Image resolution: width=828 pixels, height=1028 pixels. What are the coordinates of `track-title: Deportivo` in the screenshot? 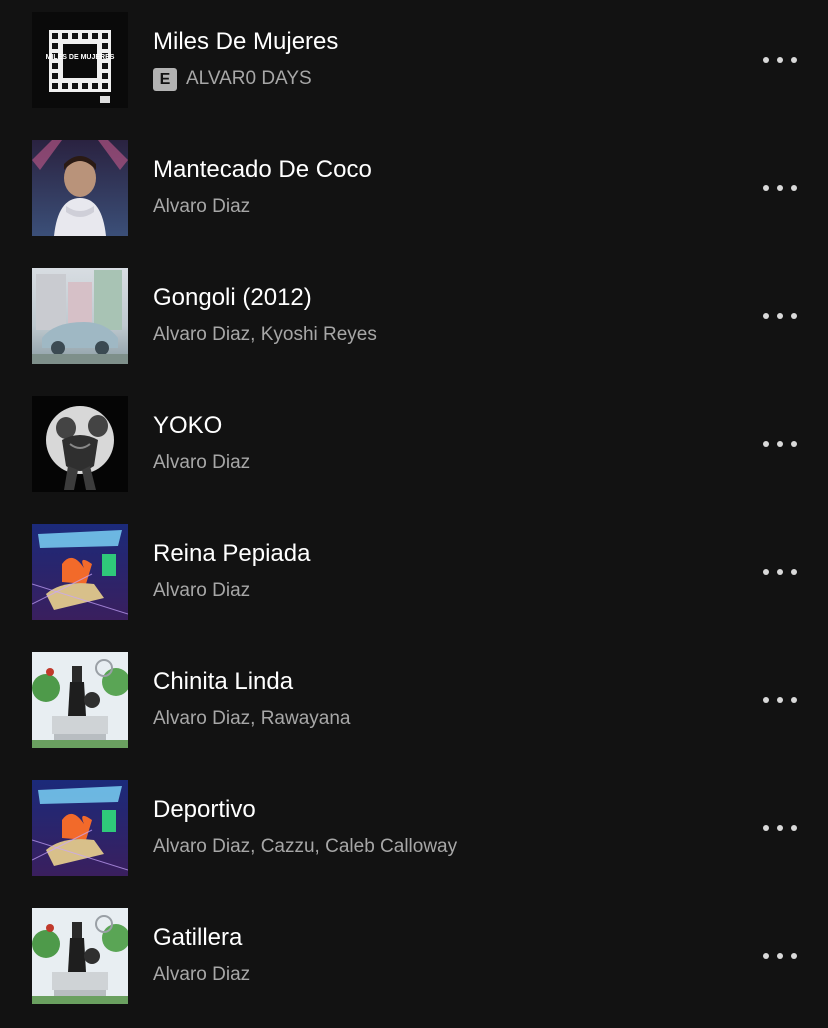 It's located at (204, 809).